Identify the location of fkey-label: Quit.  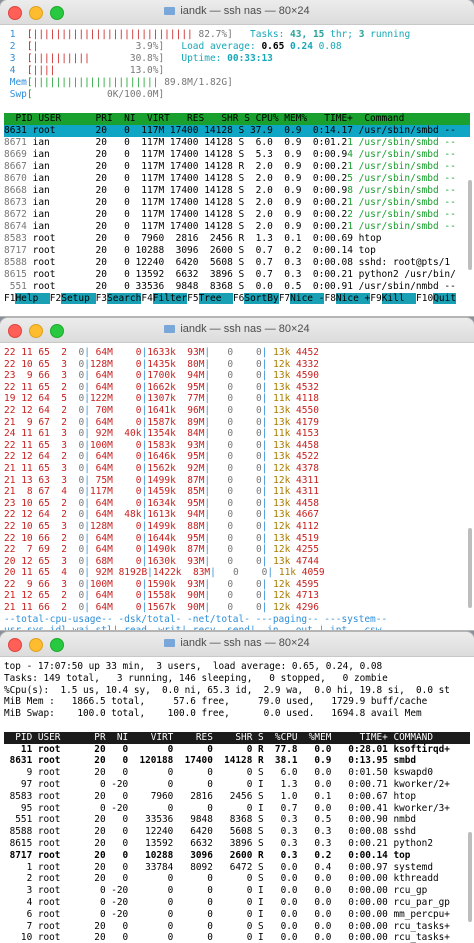
(445, 298).